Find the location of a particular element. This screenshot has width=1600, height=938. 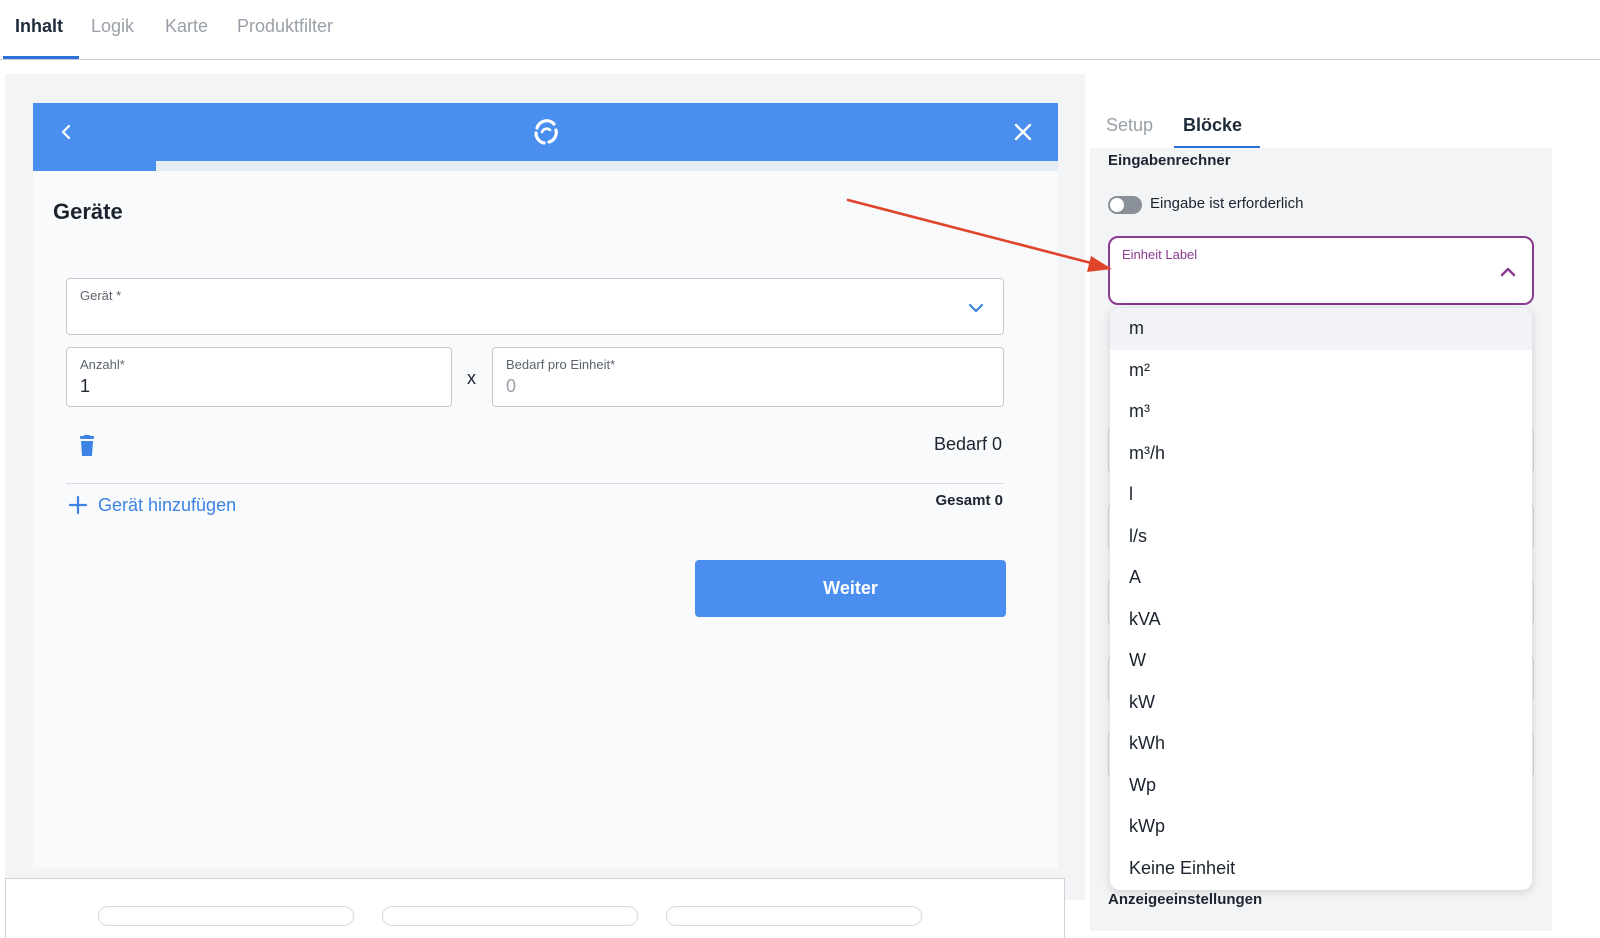

gesamt-total: Gesamt 0 is located at coordinates (969, 500).